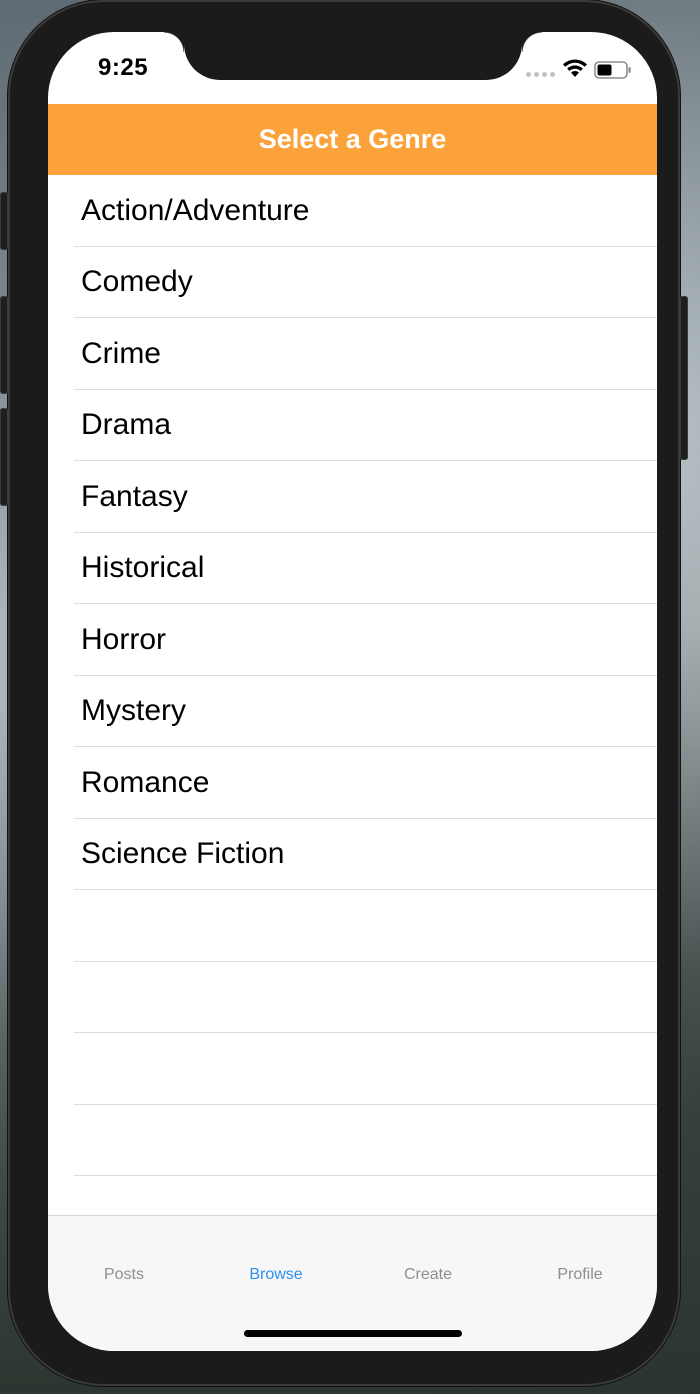 The image size is (700, 1394). What do you see at coordinates (145, 782) in the screenshot?
I see `genre-label: Romance` at bounding box center [145, 782].